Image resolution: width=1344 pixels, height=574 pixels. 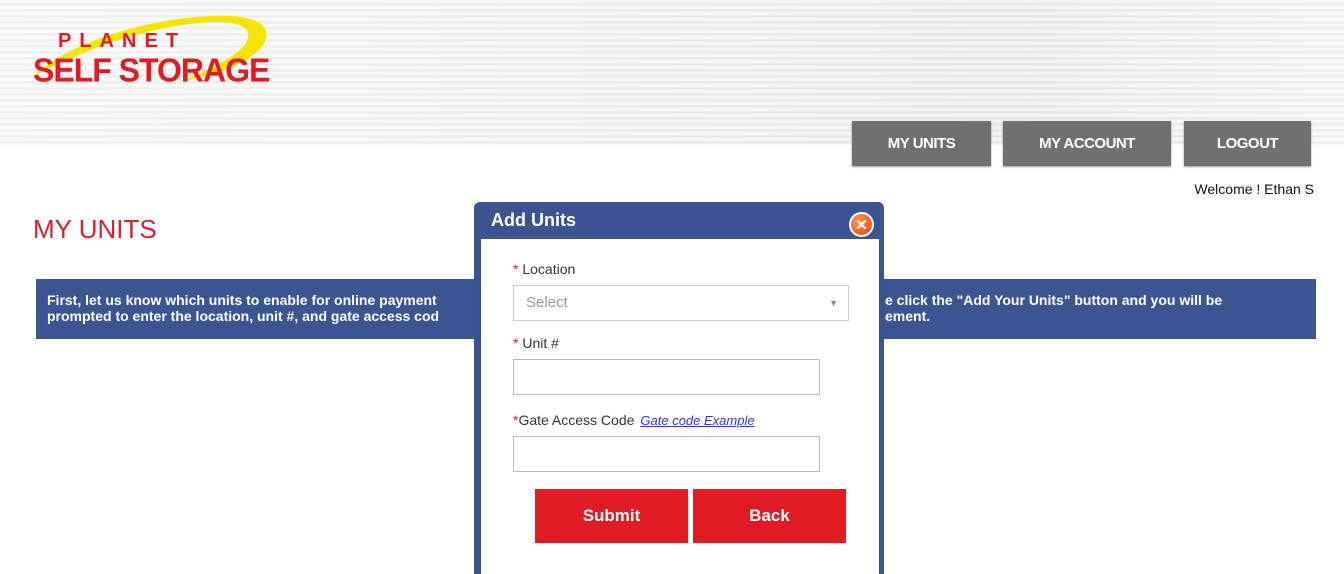 I want to click on location-label: * Location, so click(x=544, y=269).